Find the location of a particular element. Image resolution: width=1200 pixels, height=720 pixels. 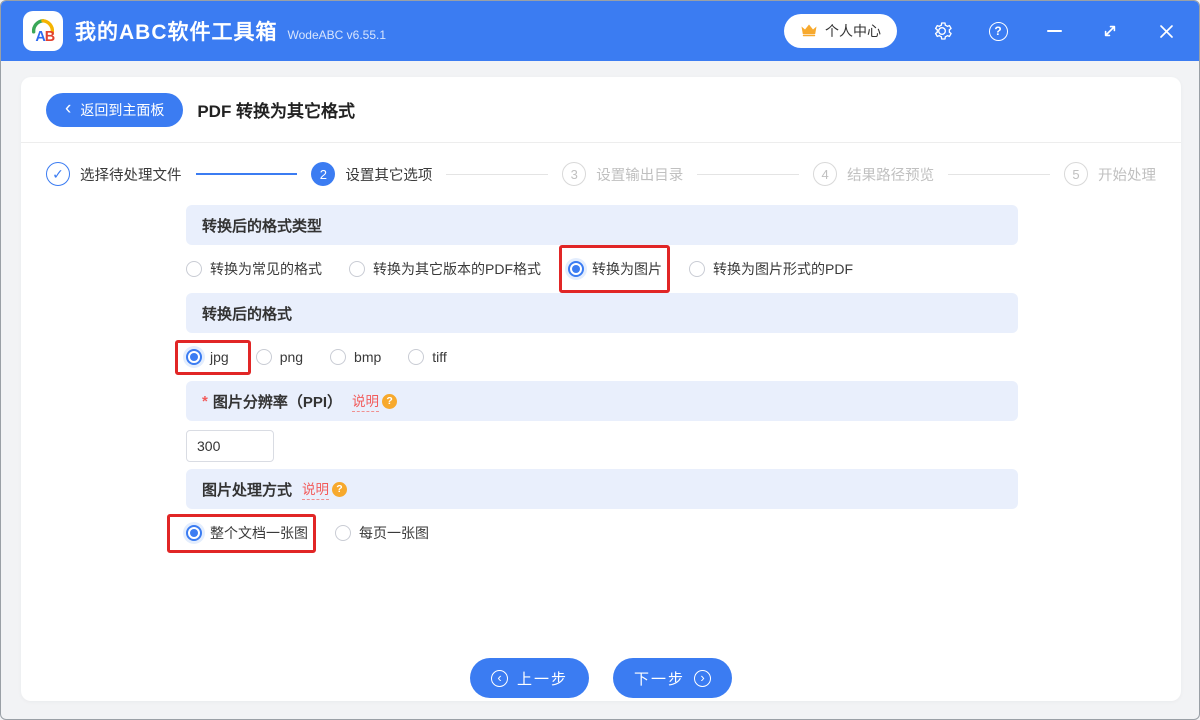

minimize-icon is located at coordinates (1054, 31).